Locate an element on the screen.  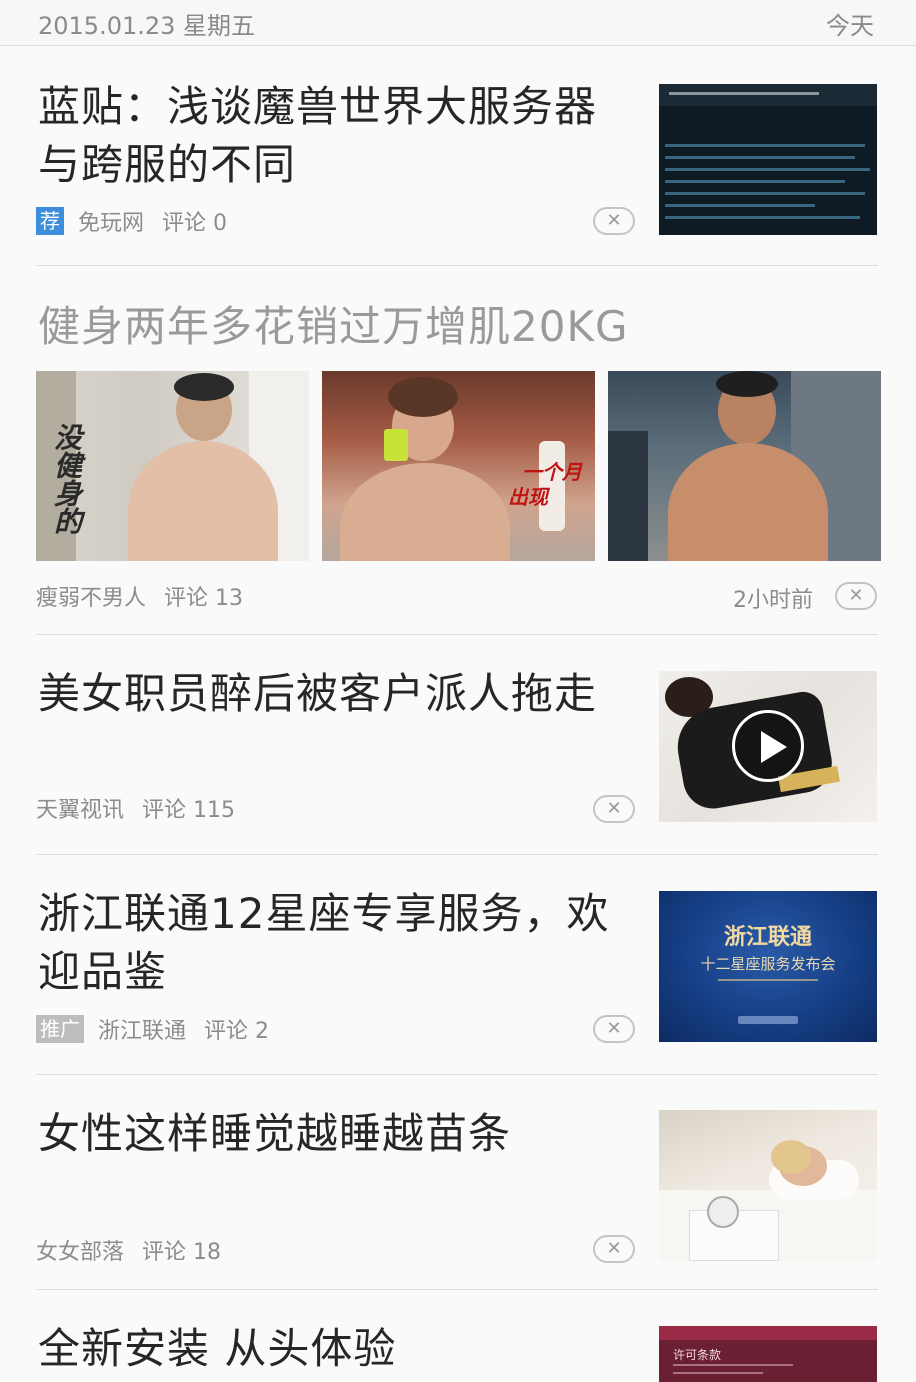
news-source: 天翼视讯 is located at coordinates (80, 810).